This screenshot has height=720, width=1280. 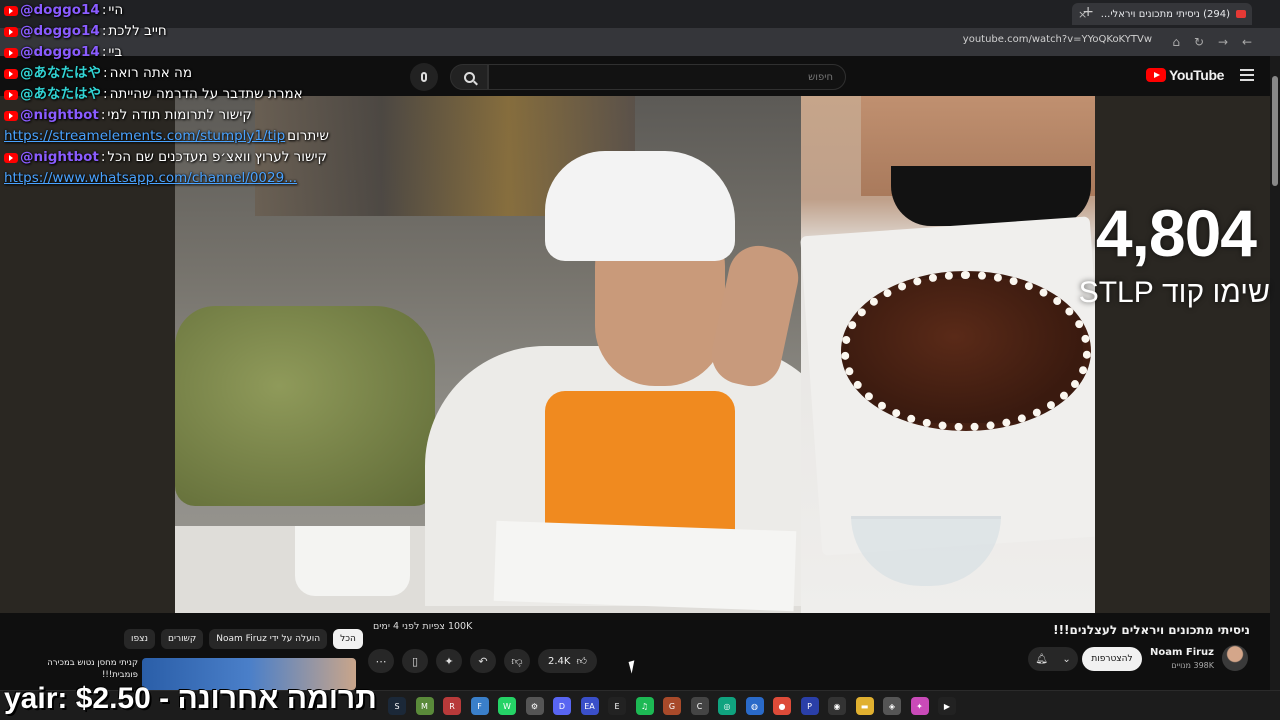 I want to click on search-icon, so click(x=469, y=77).